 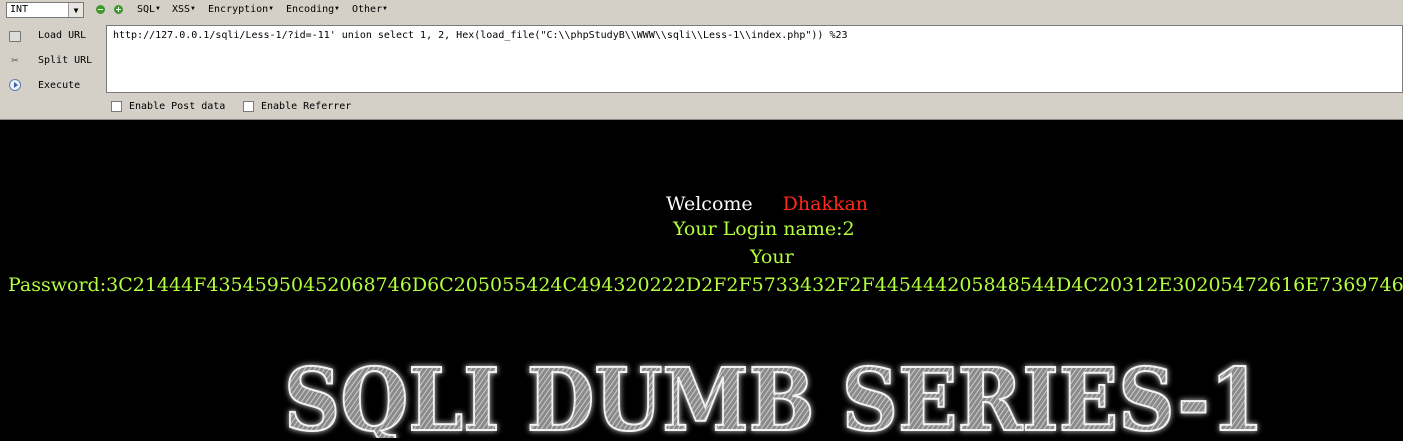 I want to click on menu-other-label: Other, so click(x=367, y=9).